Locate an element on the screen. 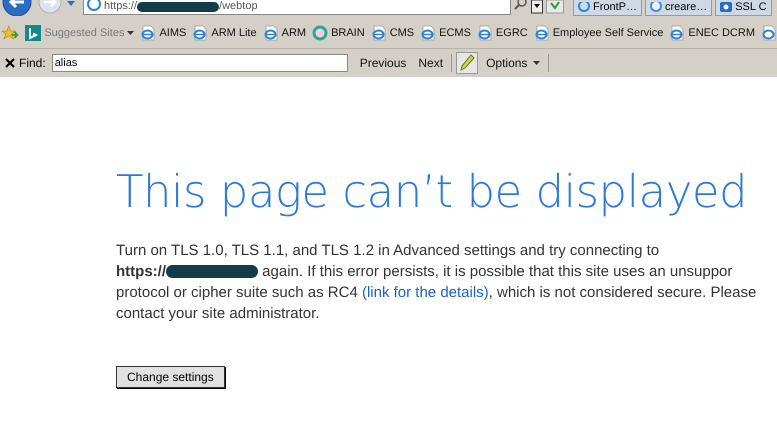 Image resolution: width=777 pixels, height=444 pixels. bing-icon is located at coordinates (33, 33).